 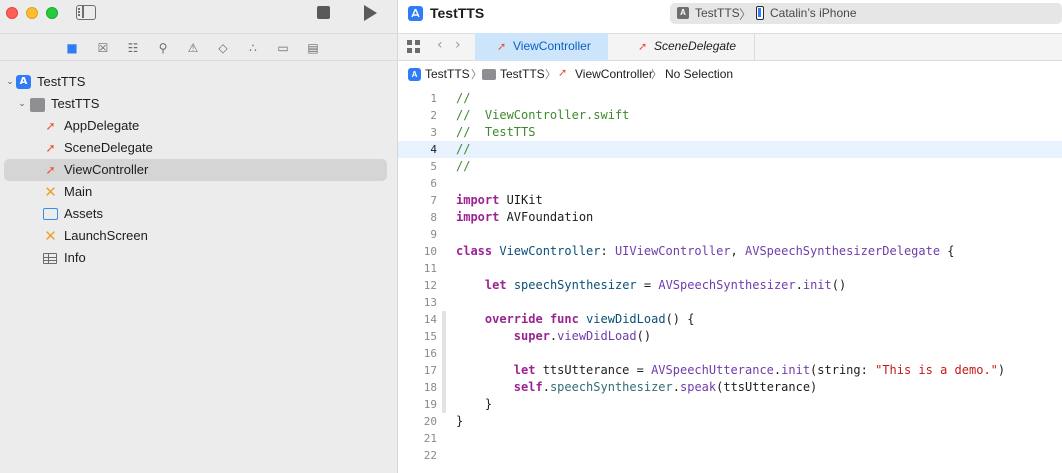 What do you see at coordinates (730, 115) in the screenshot?
I see `code-line: 2 // ViewController.swift` at bounding box center [730, 115].